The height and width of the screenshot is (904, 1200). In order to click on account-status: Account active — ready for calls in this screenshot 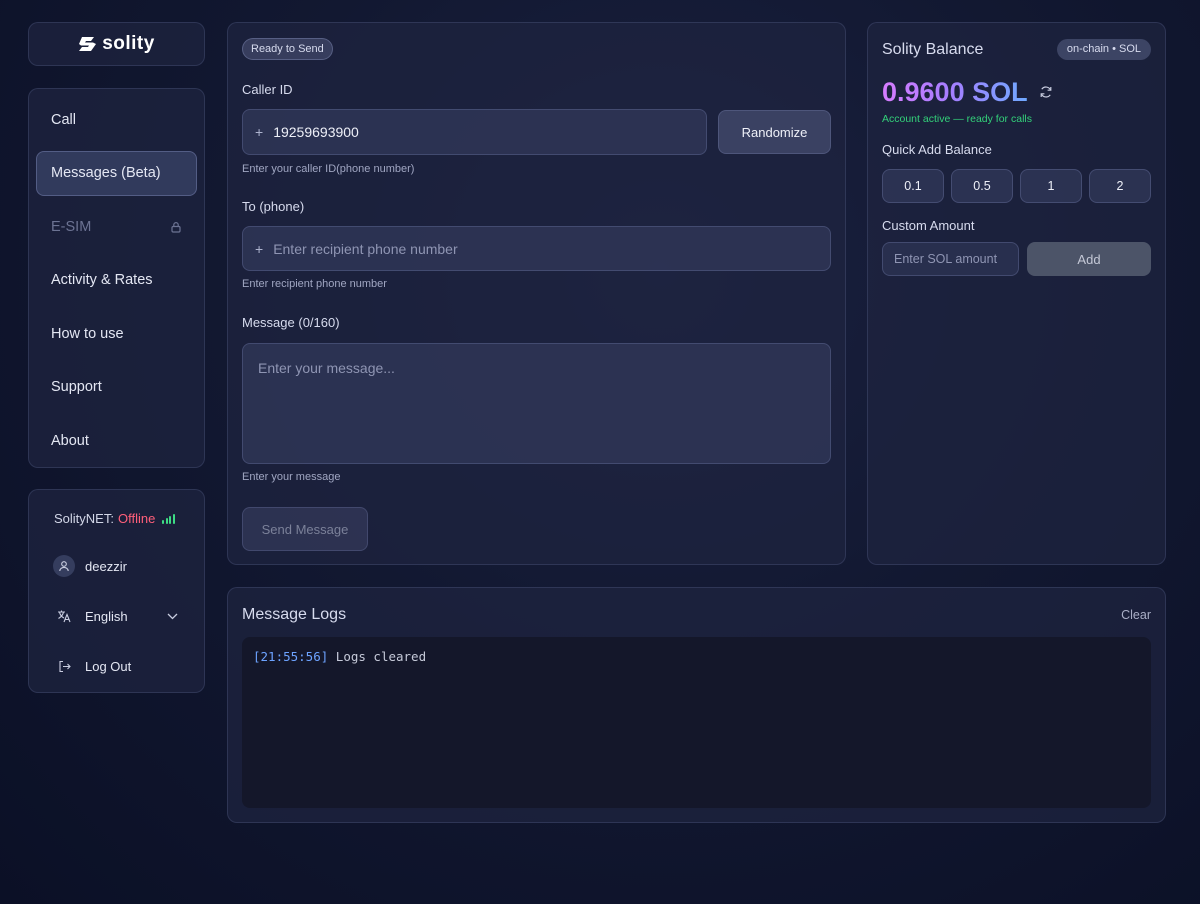, I will do `click(957, 119)`.